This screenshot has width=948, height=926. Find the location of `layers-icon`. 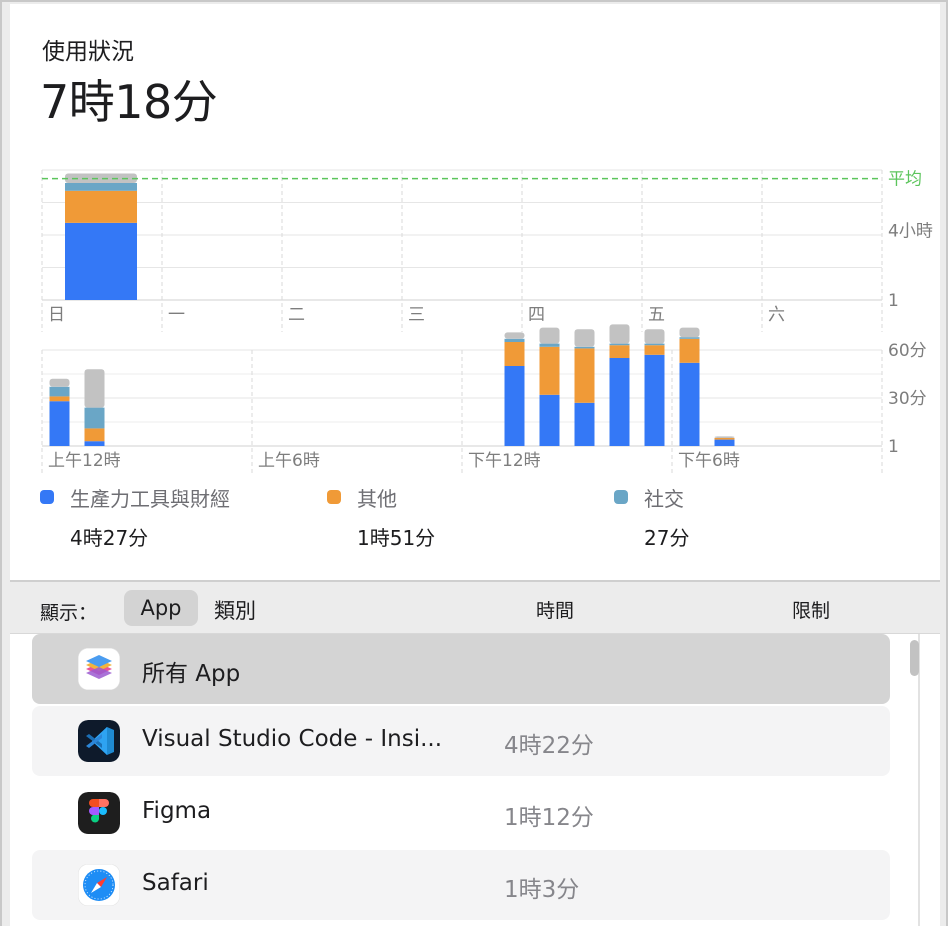

layers-icon is located at coordinates (99, 669).